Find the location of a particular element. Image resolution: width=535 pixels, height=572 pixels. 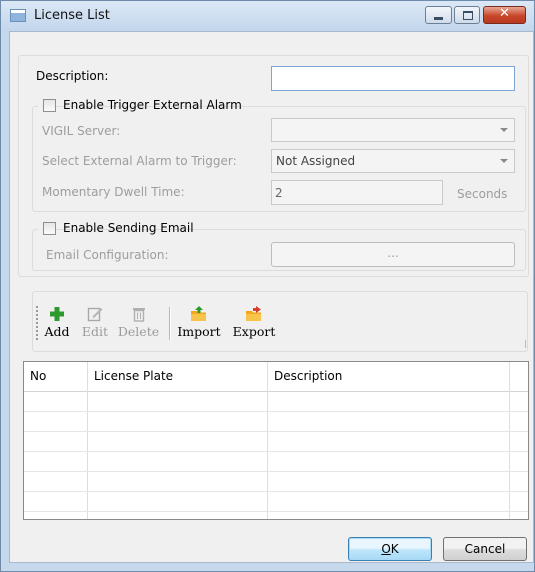

window-app-icon is located at coordinates (18, 15).